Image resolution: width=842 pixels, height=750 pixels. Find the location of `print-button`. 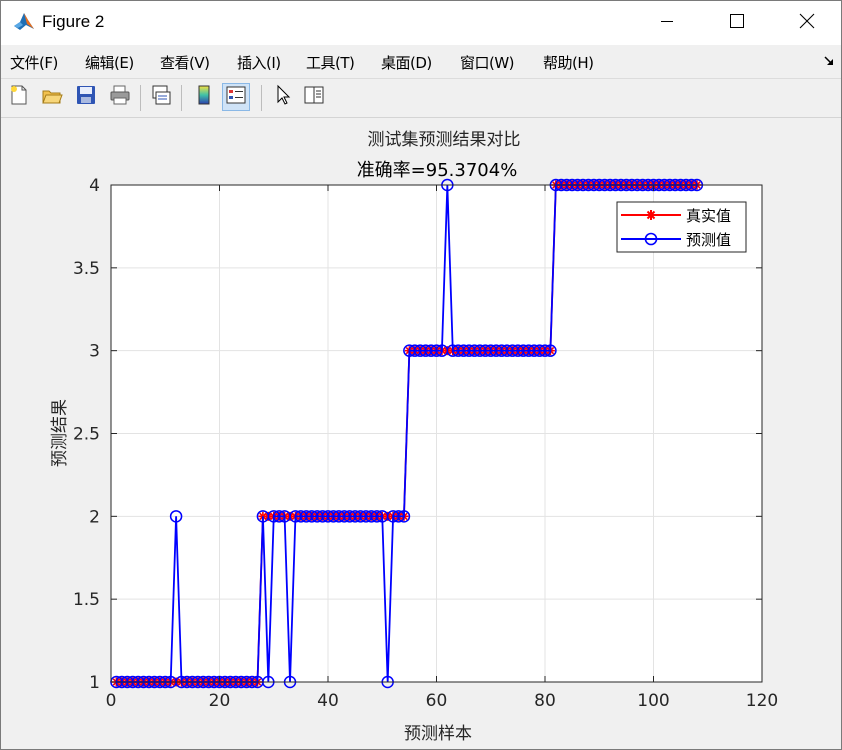

print-button is located at coordinates (120, 97).